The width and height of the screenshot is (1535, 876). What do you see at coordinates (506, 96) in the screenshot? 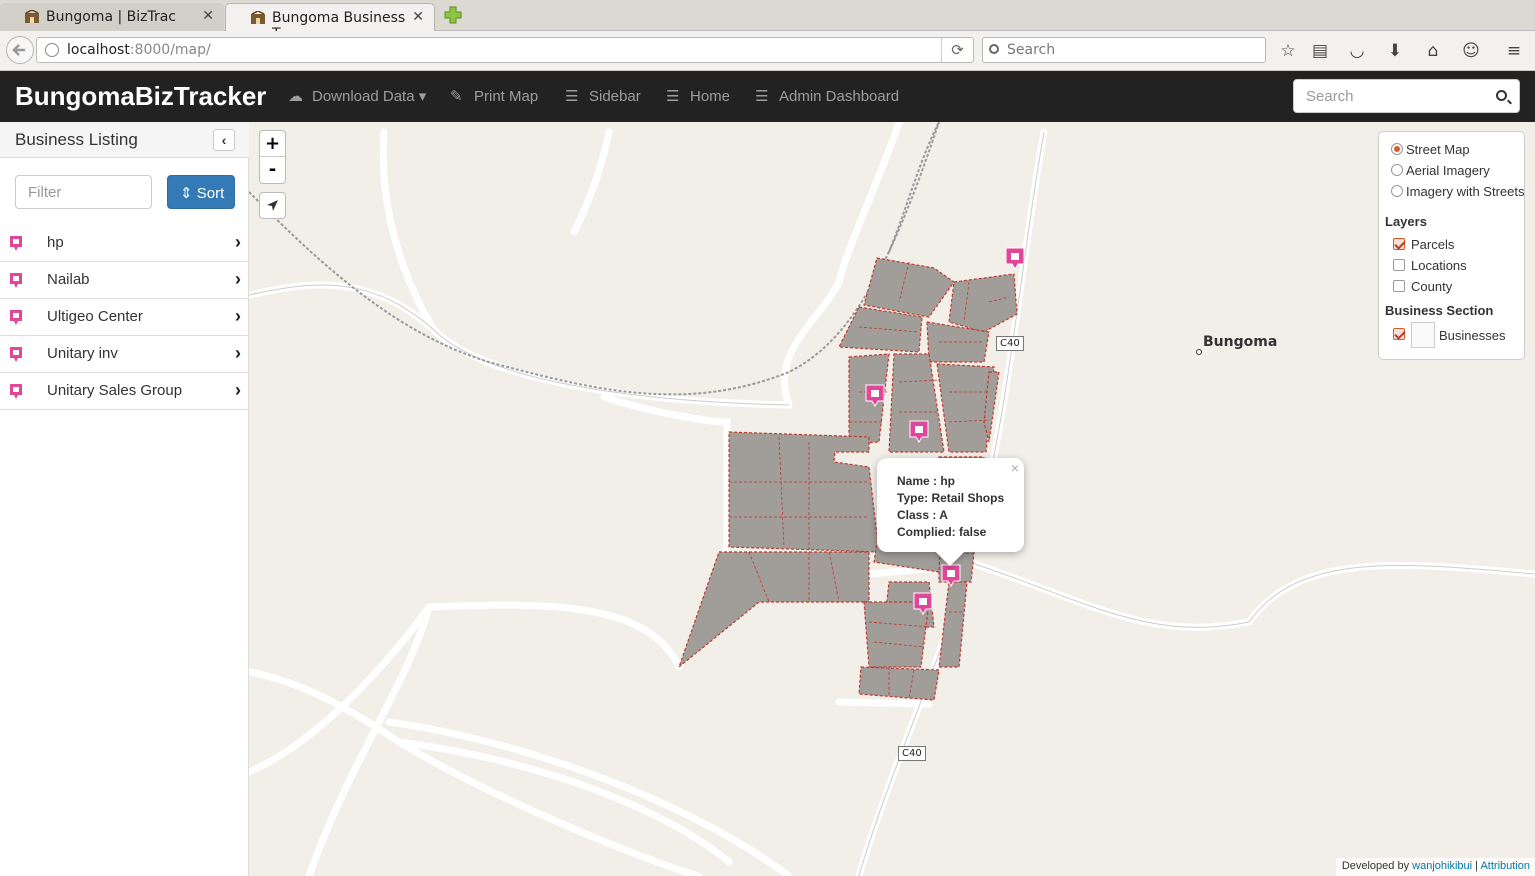
I see `print-label: Print Map` at bounding box center [506, 96].